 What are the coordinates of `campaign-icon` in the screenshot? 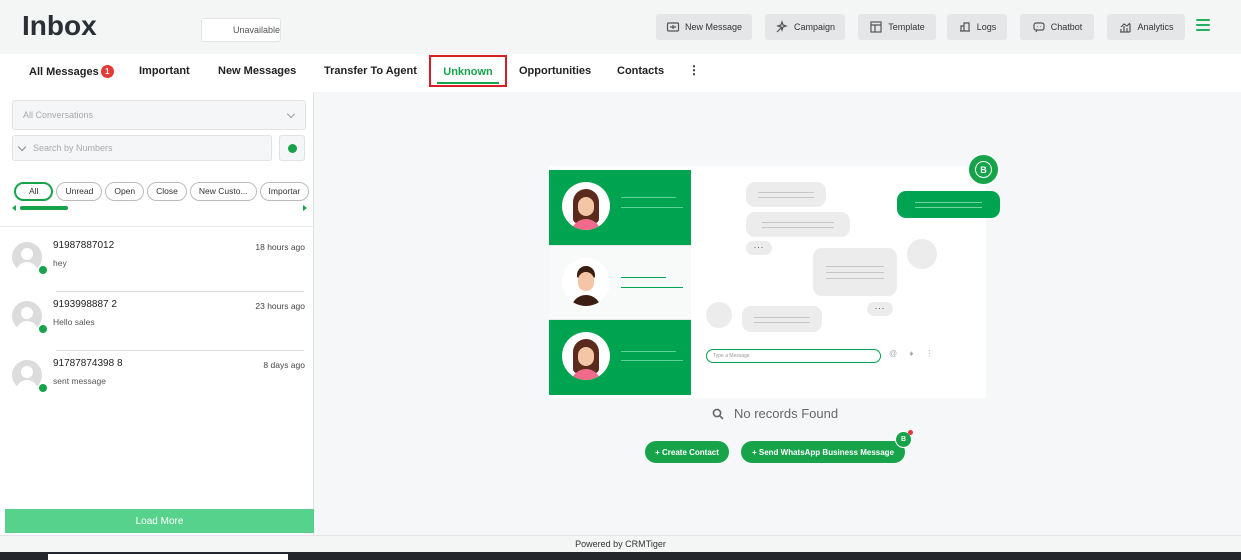 It's located at (782, 26).